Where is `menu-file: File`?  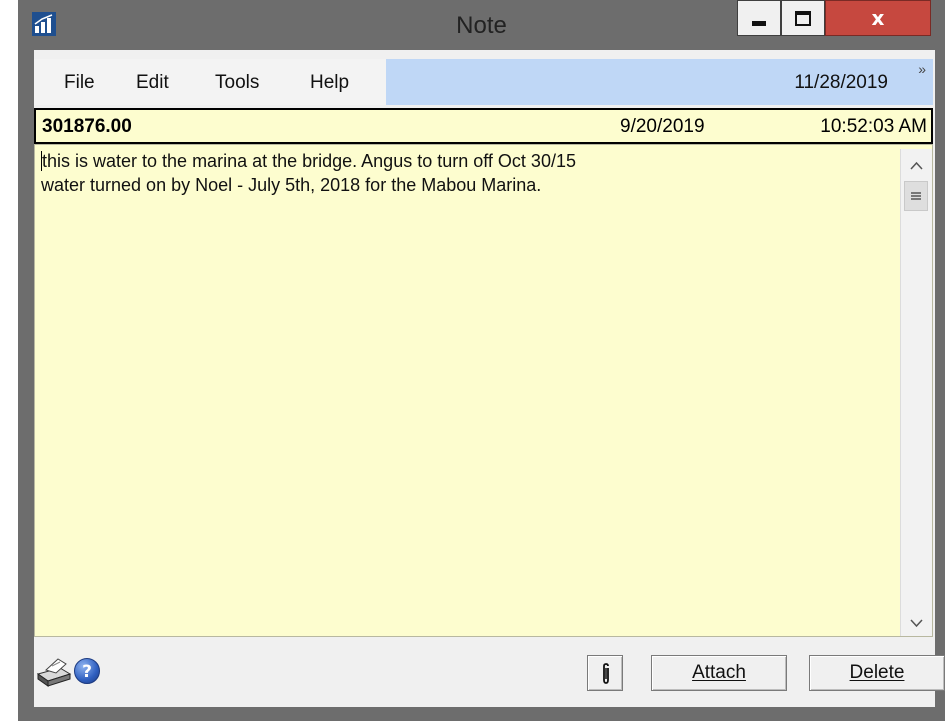
menu-file: File is located at coordinates (79, 83).